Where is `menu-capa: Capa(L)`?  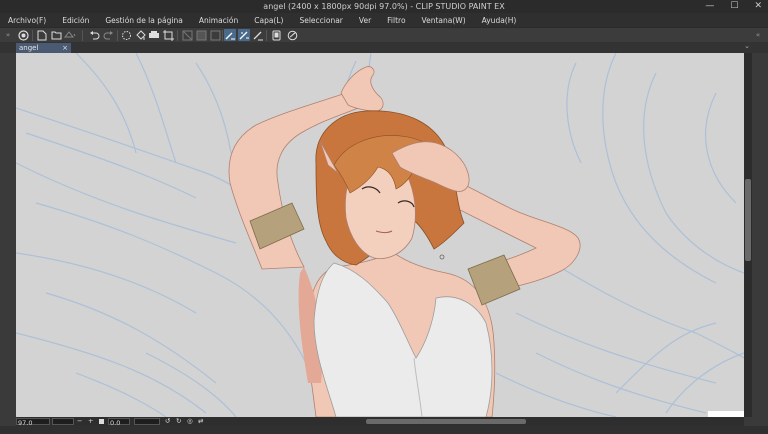
menu-capa: Capa(L) is located at coordinates (268, 20).